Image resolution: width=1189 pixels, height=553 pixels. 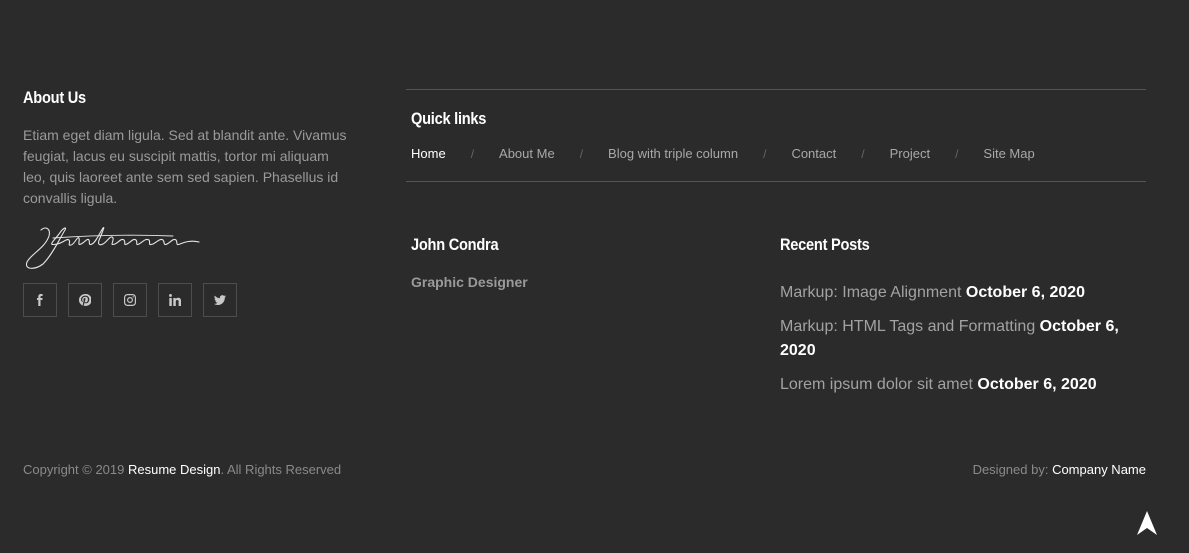 I want to click on list-item: Markup: Image Alignment October 6, 2020, so click(x=963, y=293).